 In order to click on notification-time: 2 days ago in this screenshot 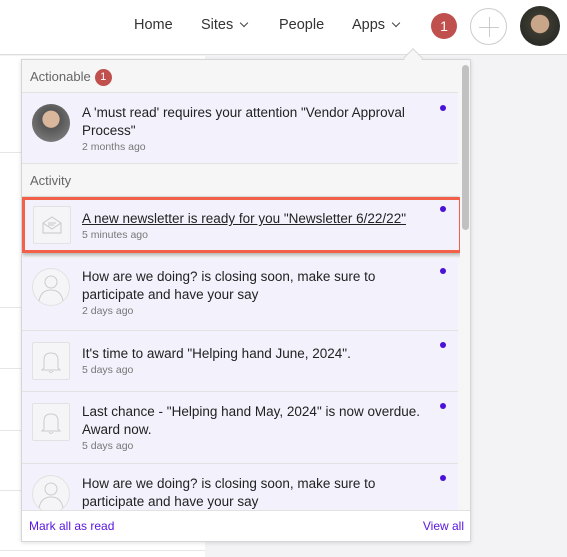, I will do `click(108, 311)`.